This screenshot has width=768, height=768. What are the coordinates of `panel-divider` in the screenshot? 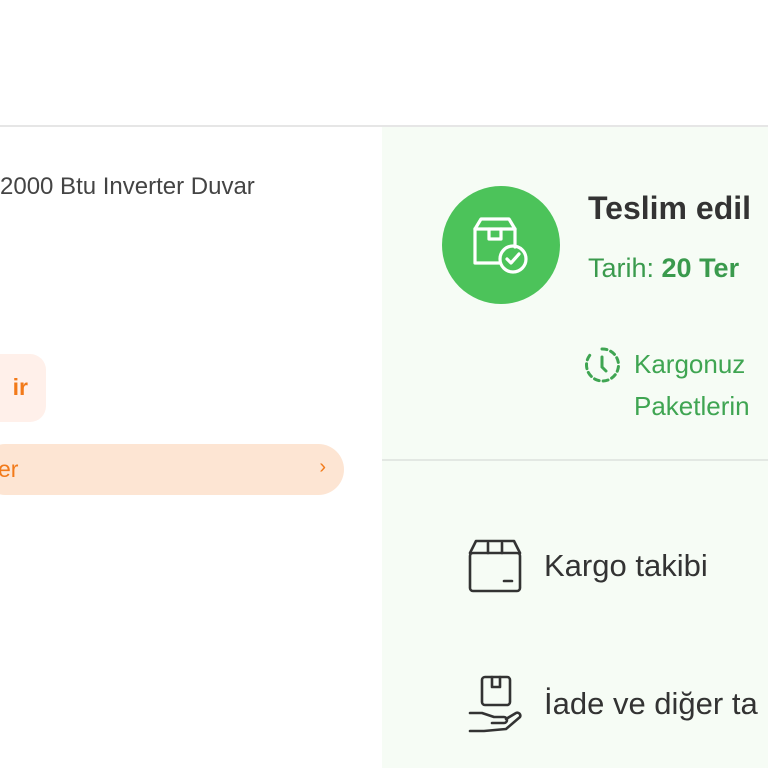 It's located at (575, 460).